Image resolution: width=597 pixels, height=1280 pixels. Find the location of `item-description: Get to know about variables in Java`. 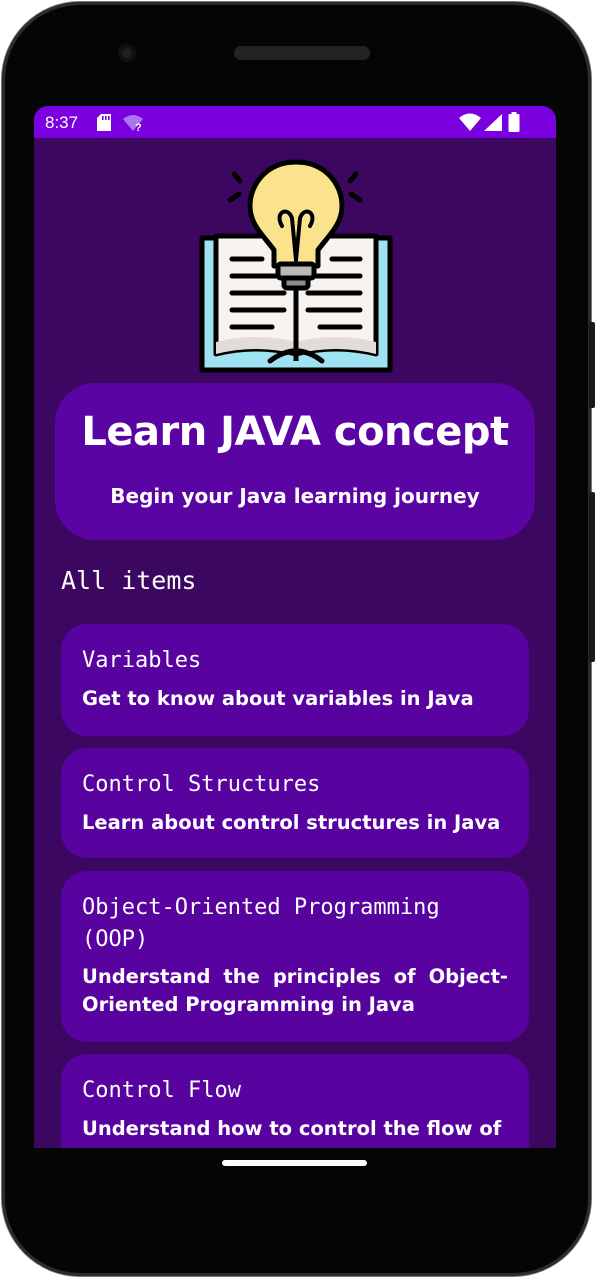

item-description: Get to know about variables in Java is located at coordinates (278, 698).